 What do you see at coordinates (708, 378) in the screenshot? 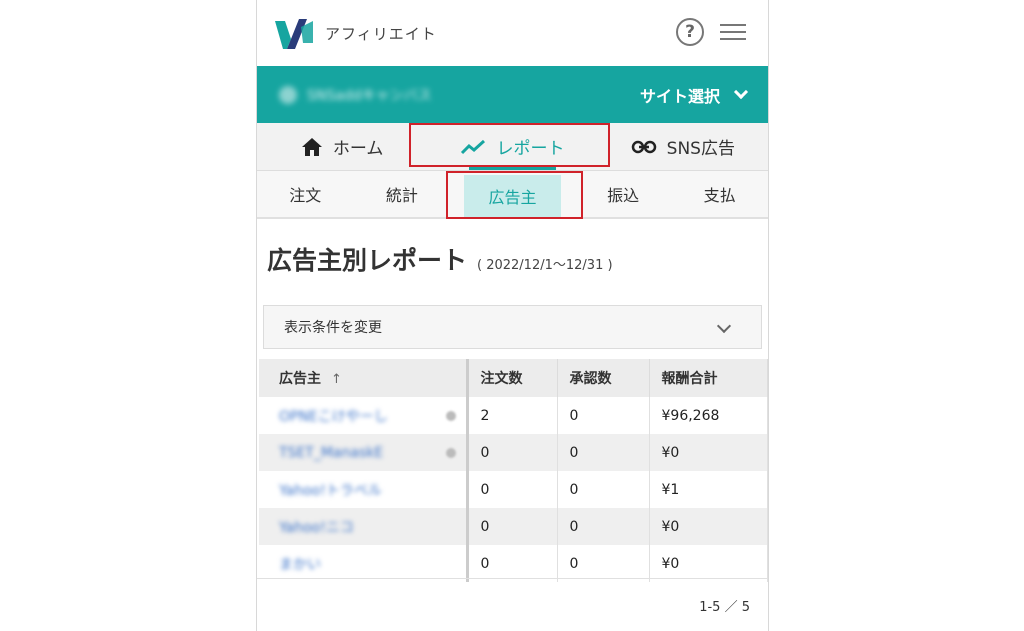
I see `col-reward: 報酬合計` at bounding box center [708, 378].